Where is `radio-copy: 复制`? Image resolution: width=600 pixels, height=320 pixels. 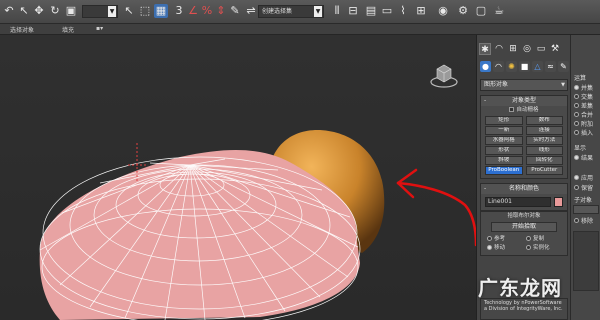 radio-copy: 复制 is located at coordinates (543, 239).